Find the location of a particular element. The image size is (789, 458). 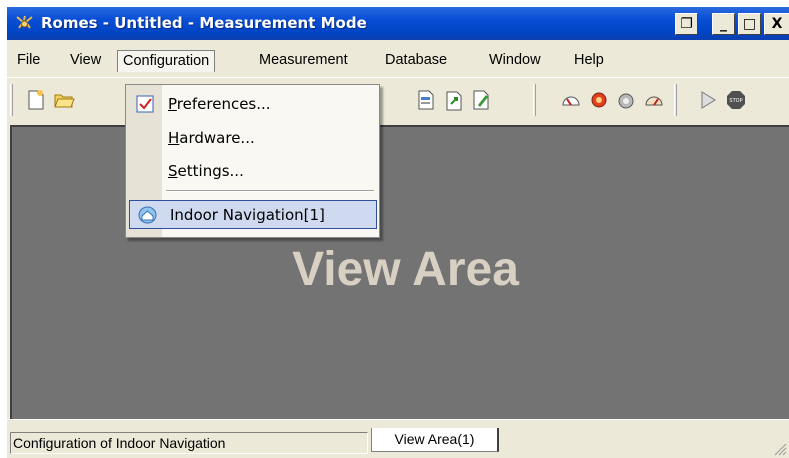

gauge-icon is located at coordinates (571, 101).